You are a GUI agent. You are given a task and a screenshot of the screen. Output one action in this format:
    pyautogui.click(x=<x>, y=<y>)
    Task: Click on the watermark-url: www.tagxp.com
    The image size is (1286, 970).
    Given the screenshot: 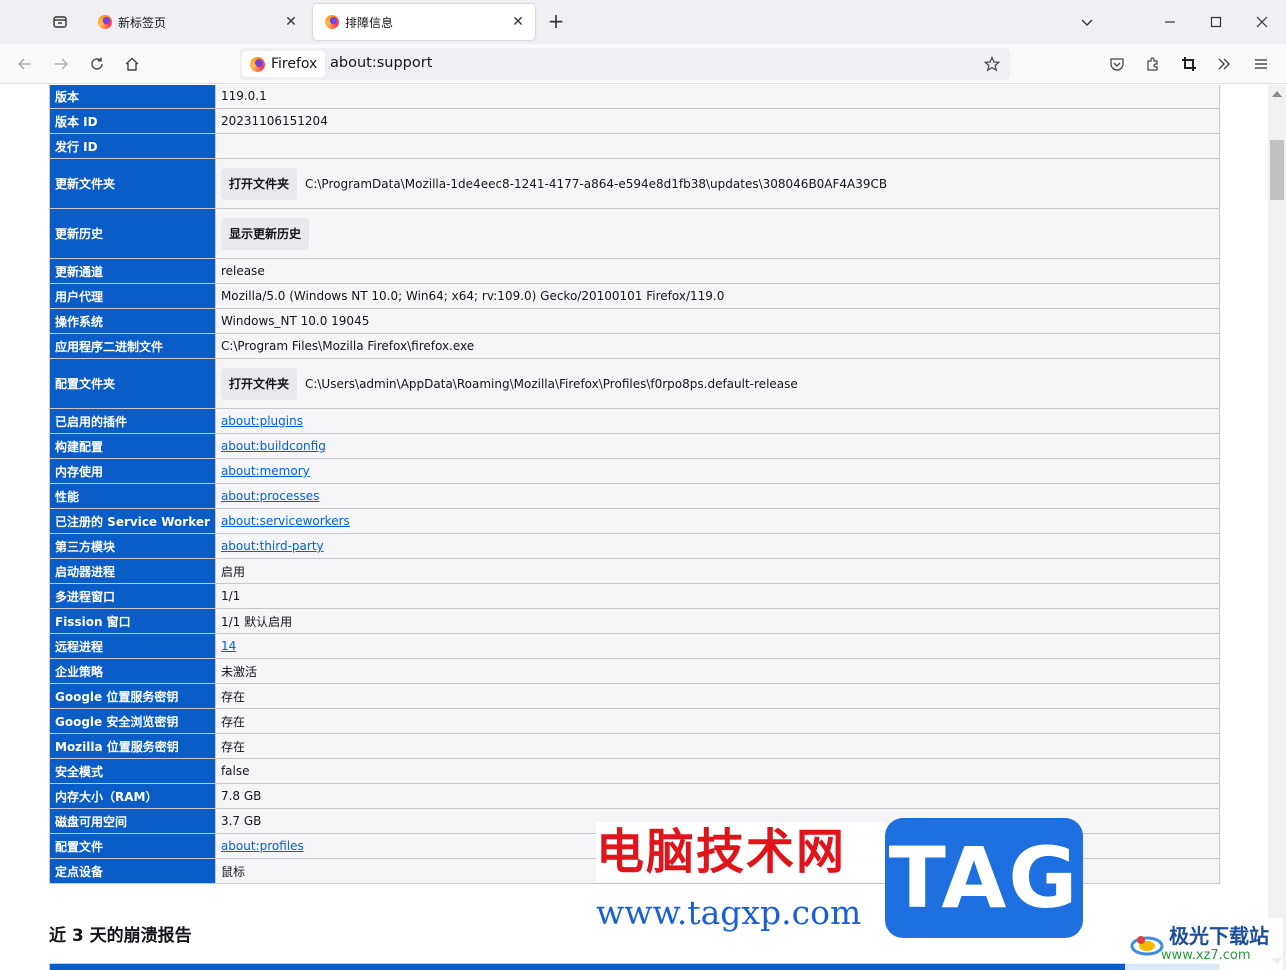 What is the action you would take?
    pyautogui.click(x=738, y=913)
    